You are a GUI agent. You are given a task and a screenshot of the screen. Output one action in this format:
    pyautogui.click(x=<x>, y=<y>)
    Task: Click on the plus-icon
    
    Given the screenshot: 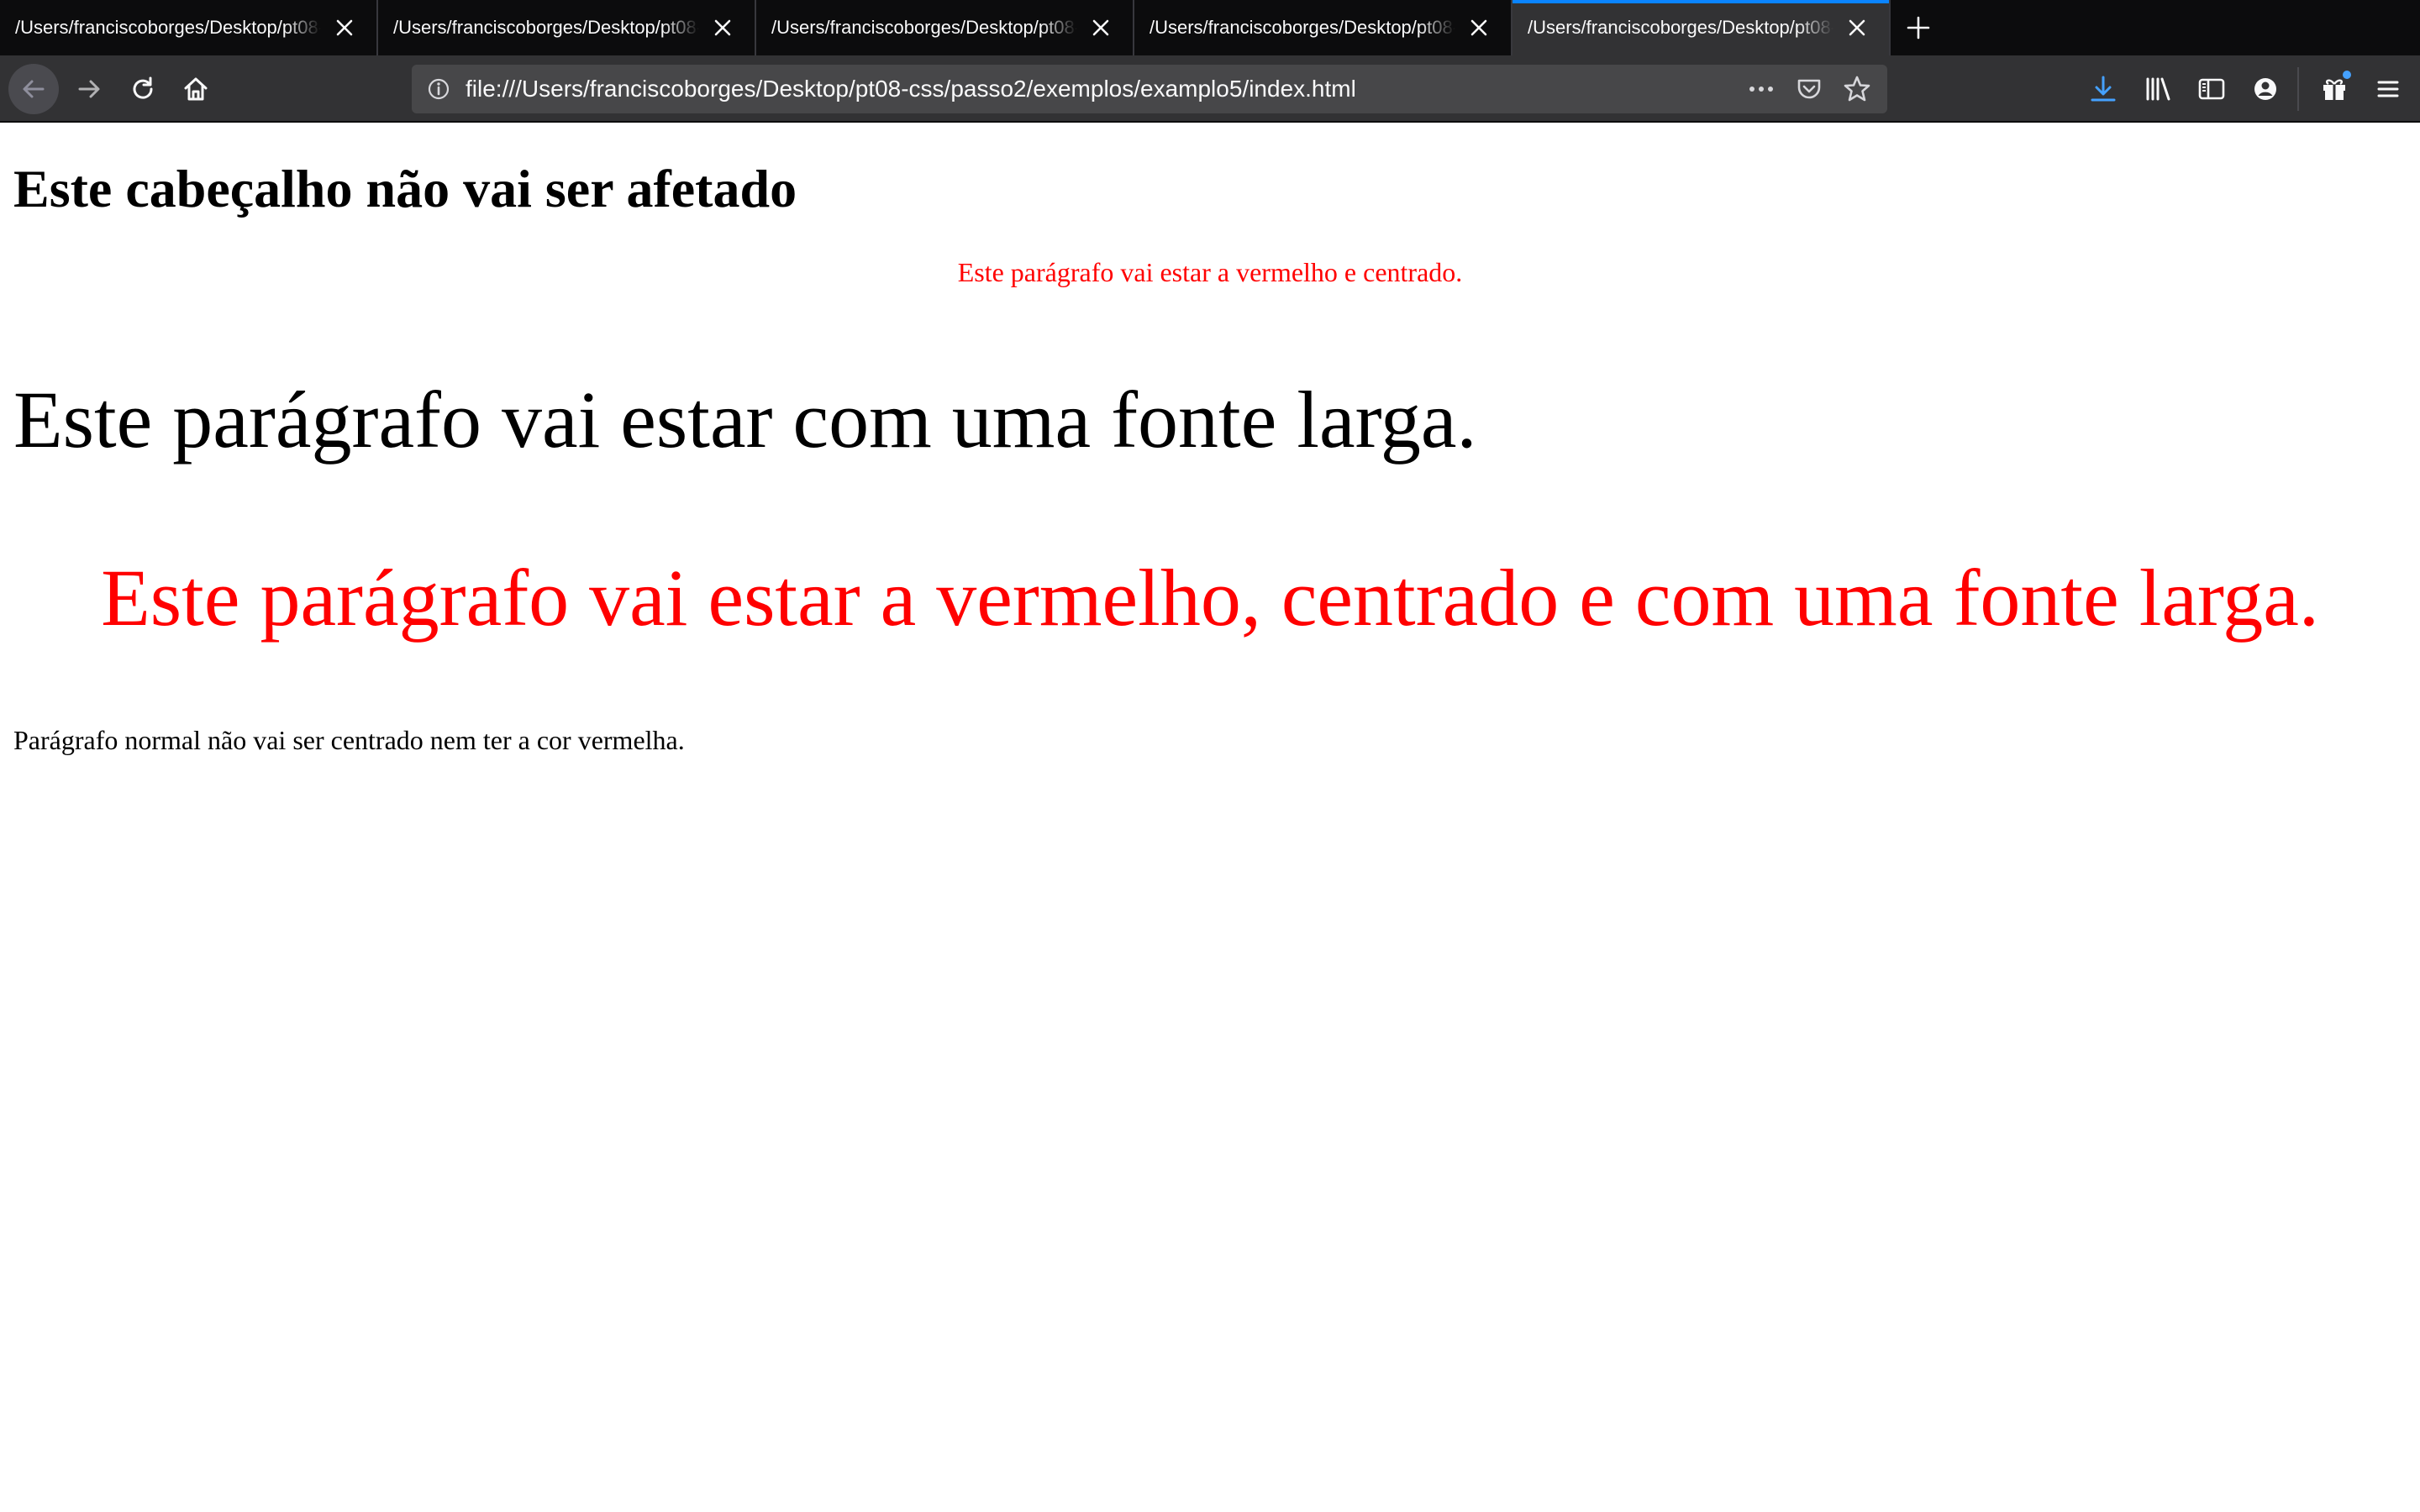 What is the action you would take?
    pyautogui.click(x=1919, y=27)
    